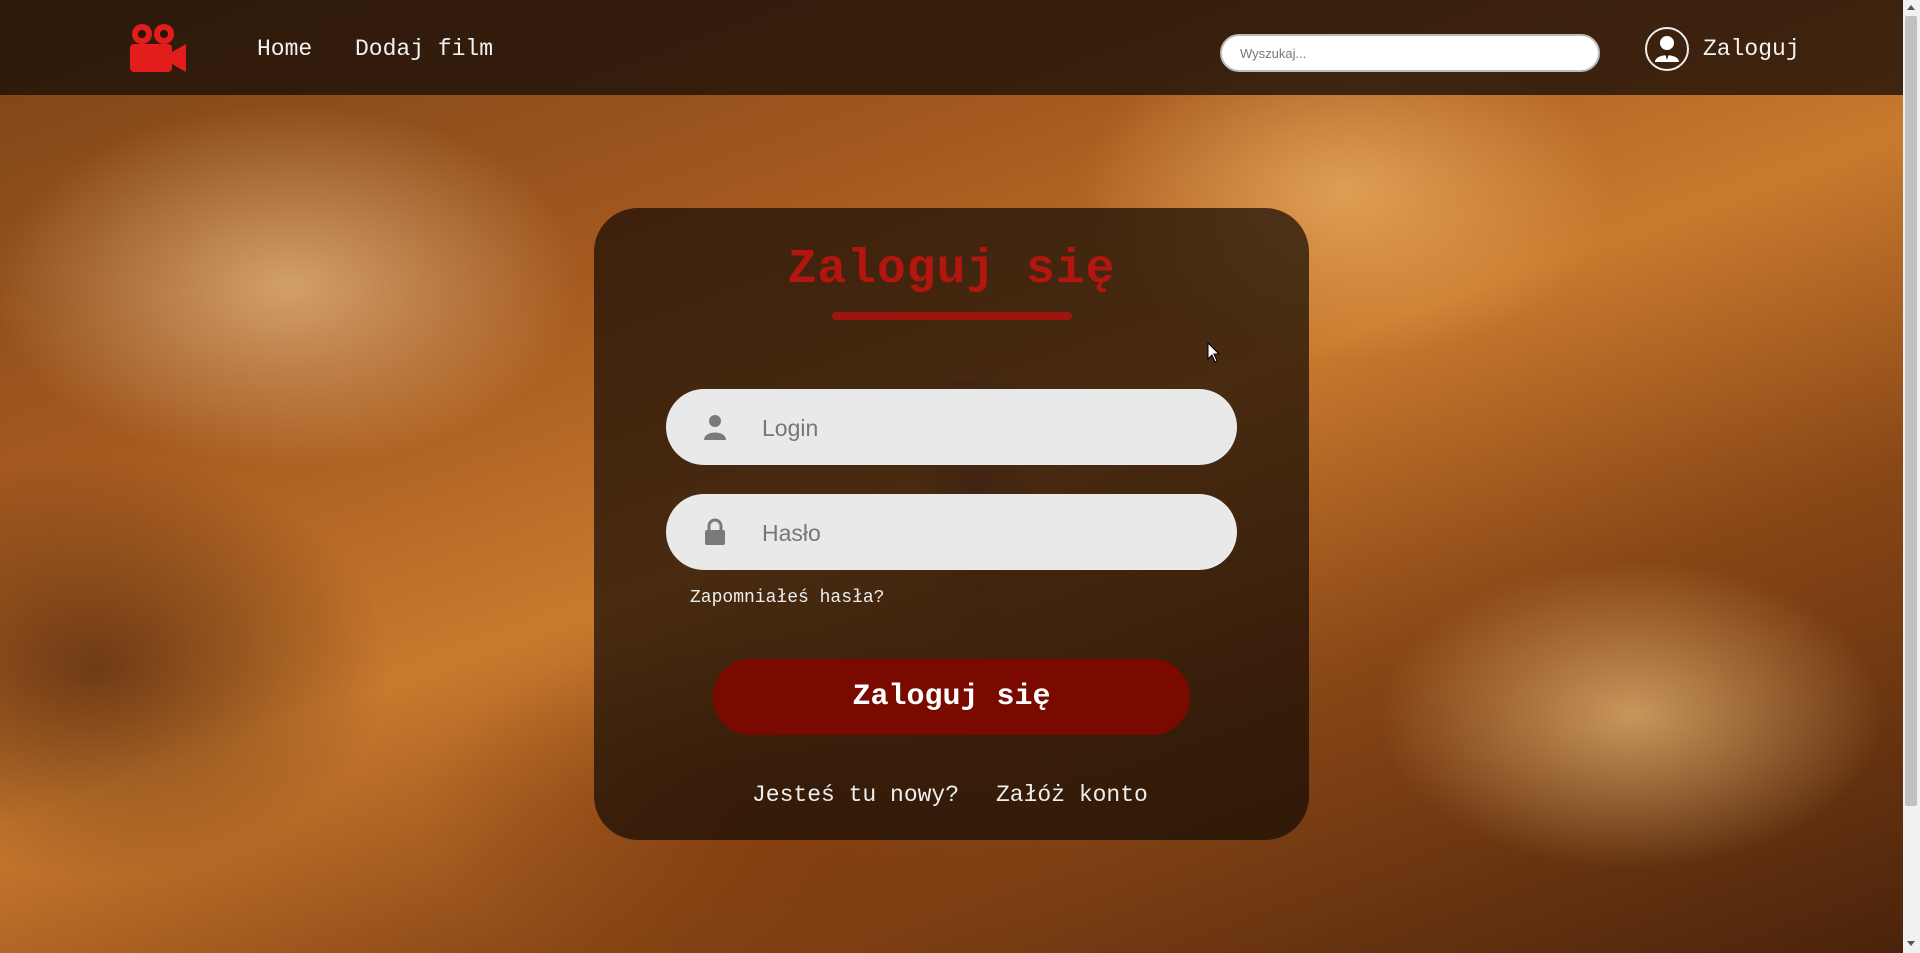  I want to click on password-input, so click(982, 533).